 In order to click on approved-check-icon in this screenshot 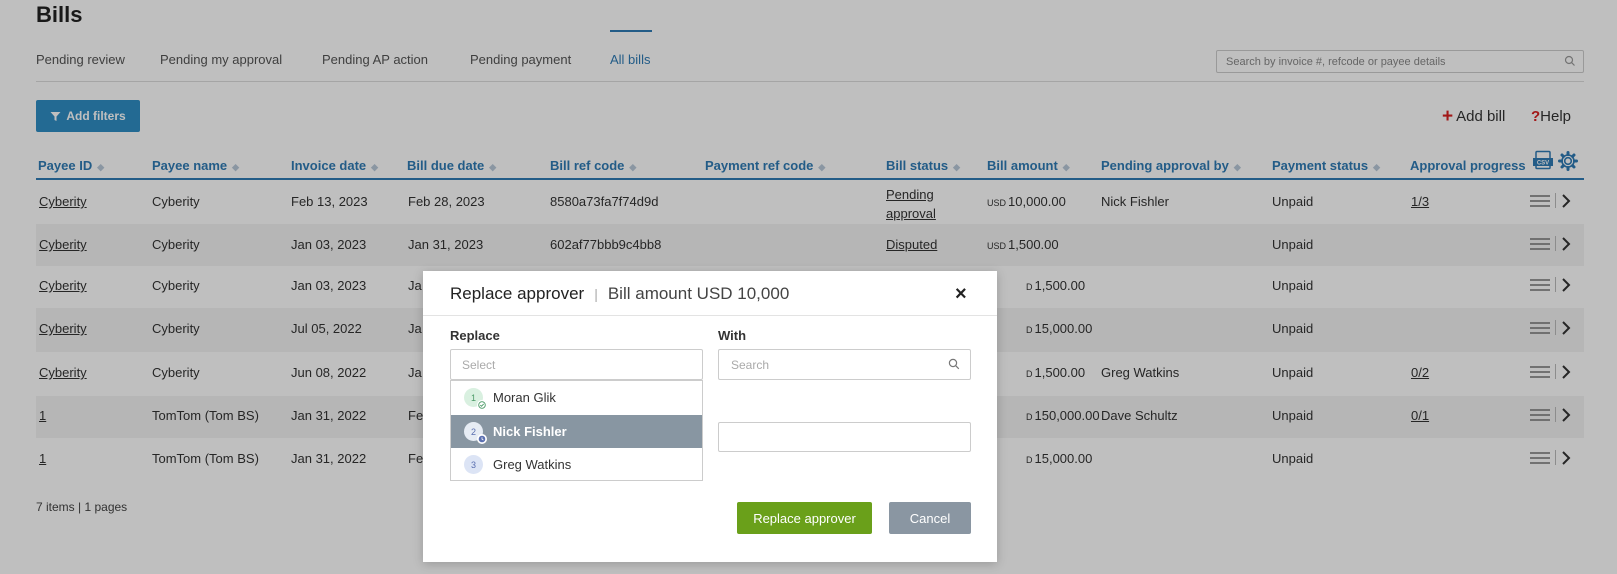, I will do `click(482, 405)`.